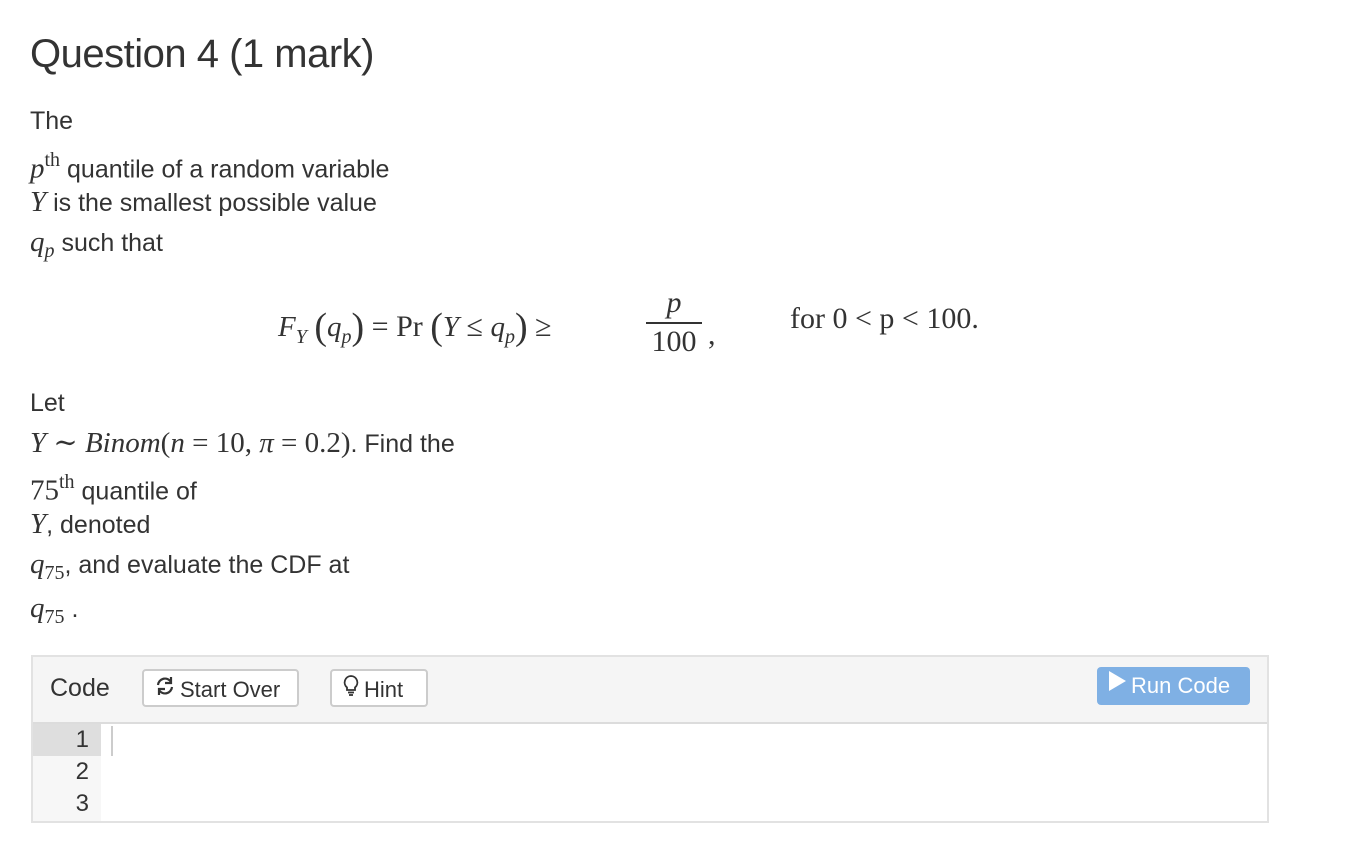 This screenshot has height=856, width=1348. I want to click on left-paren: (, so click(320, 327).